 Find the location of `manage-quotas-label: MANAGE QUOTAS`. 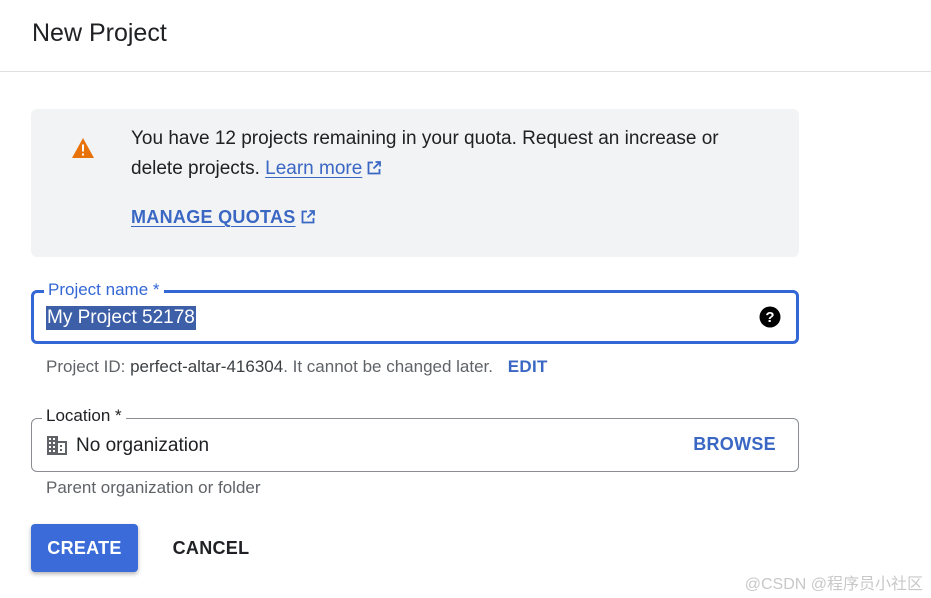

manage-quotas-label: MANAGE QUOTAS is located at coordinates (213, 217).